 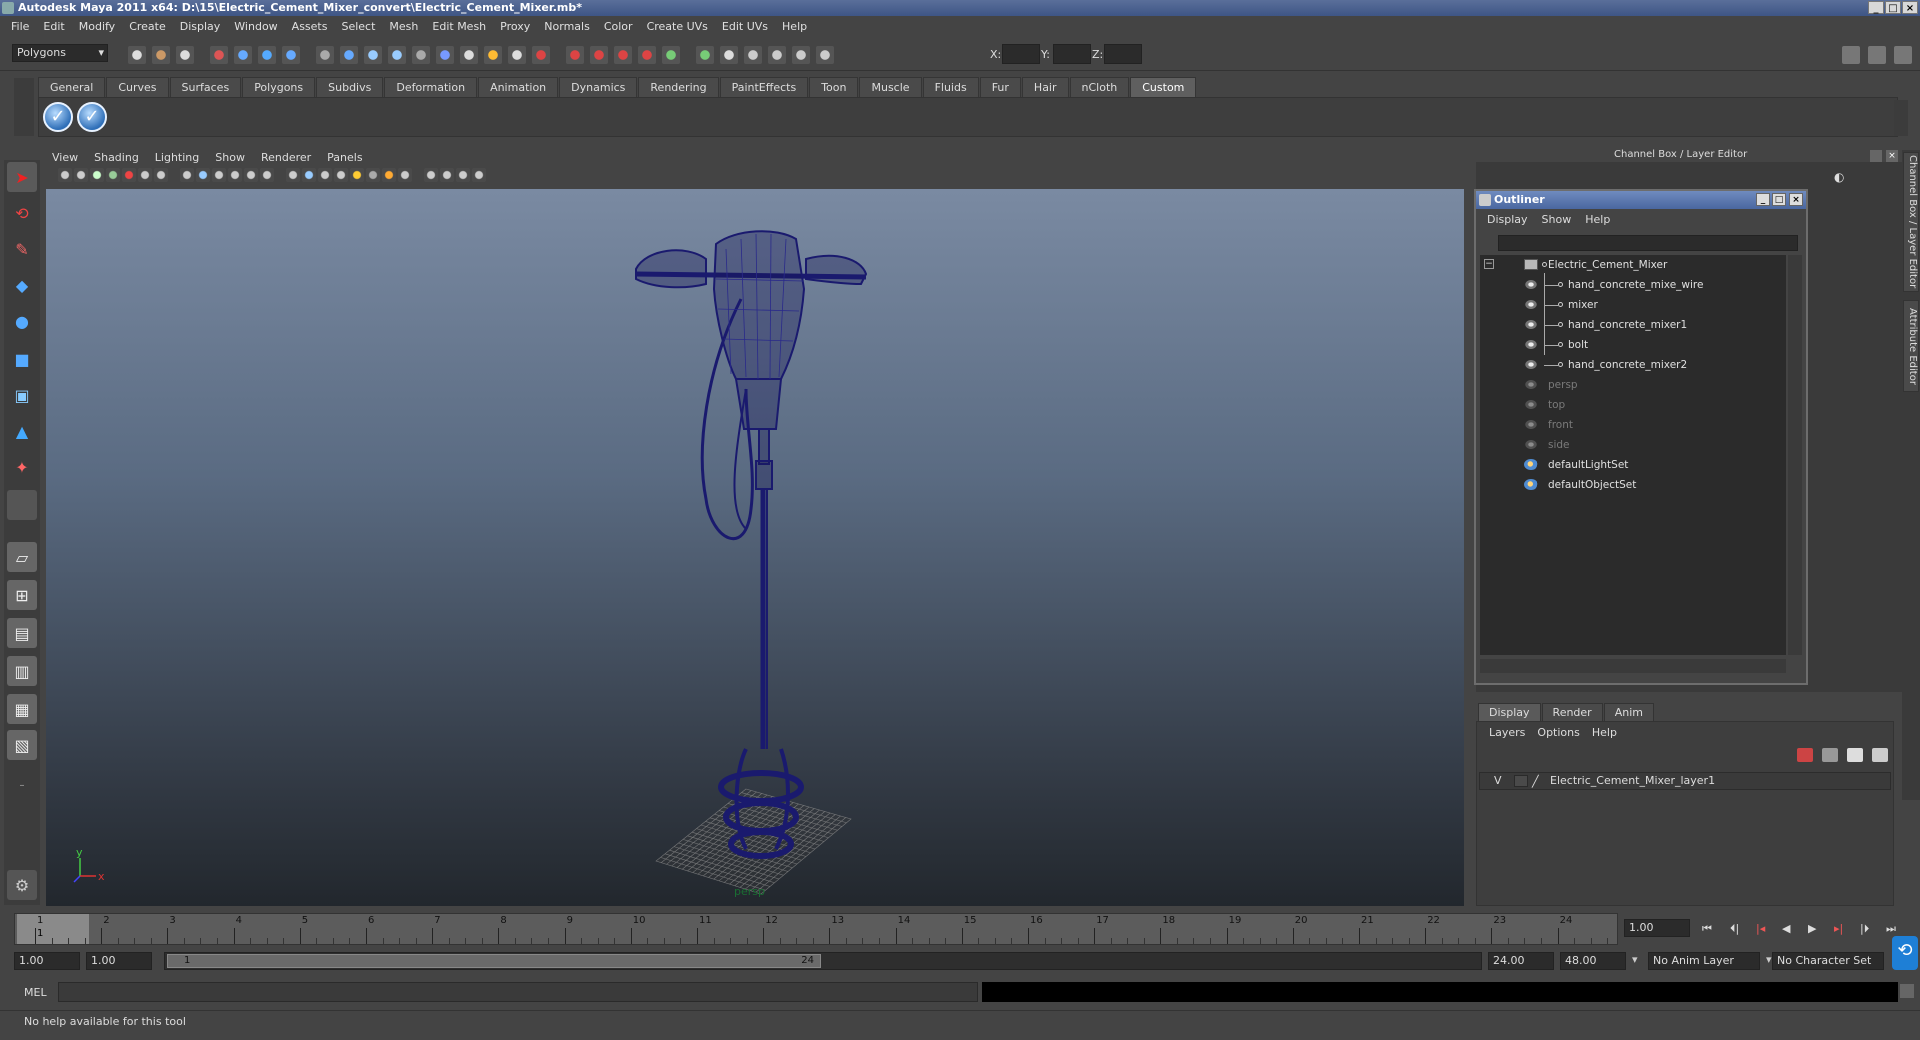 I want to click on menu-mesh: Mesh, so click(x=403, y=26).